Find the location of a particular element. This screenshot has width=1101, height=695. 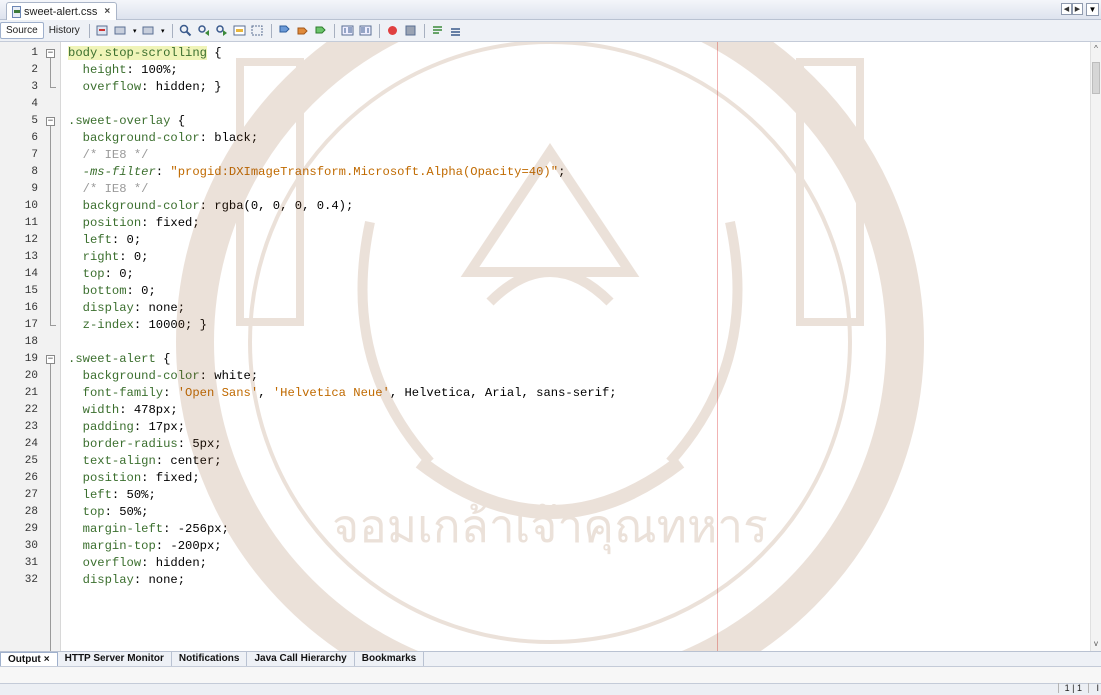

toggle-highlight-icon is located at coordinates (240, 31).